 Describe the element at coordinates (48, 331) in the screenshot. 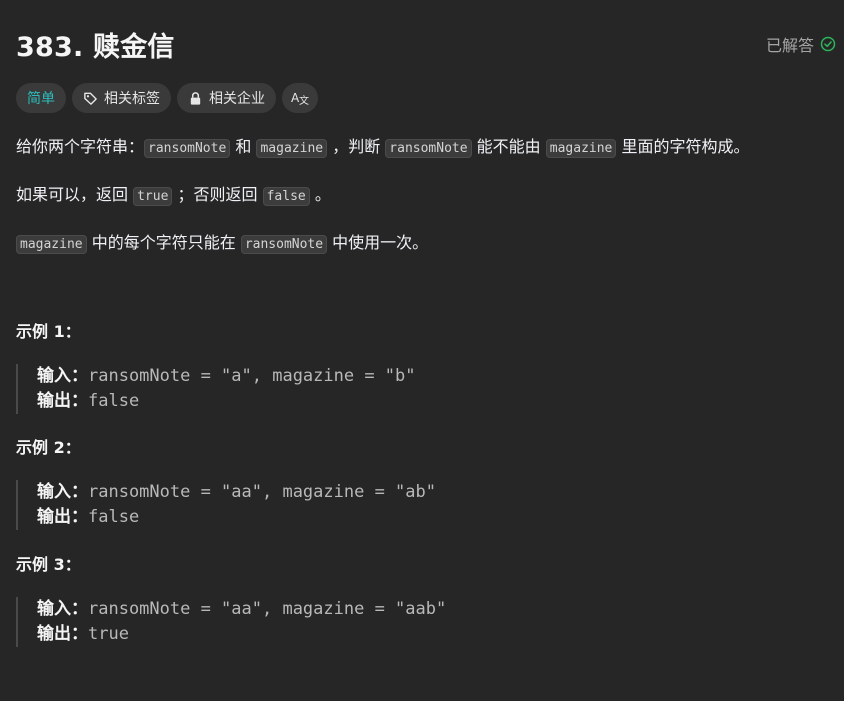

I see `example-title: 示例 1：` at that location.